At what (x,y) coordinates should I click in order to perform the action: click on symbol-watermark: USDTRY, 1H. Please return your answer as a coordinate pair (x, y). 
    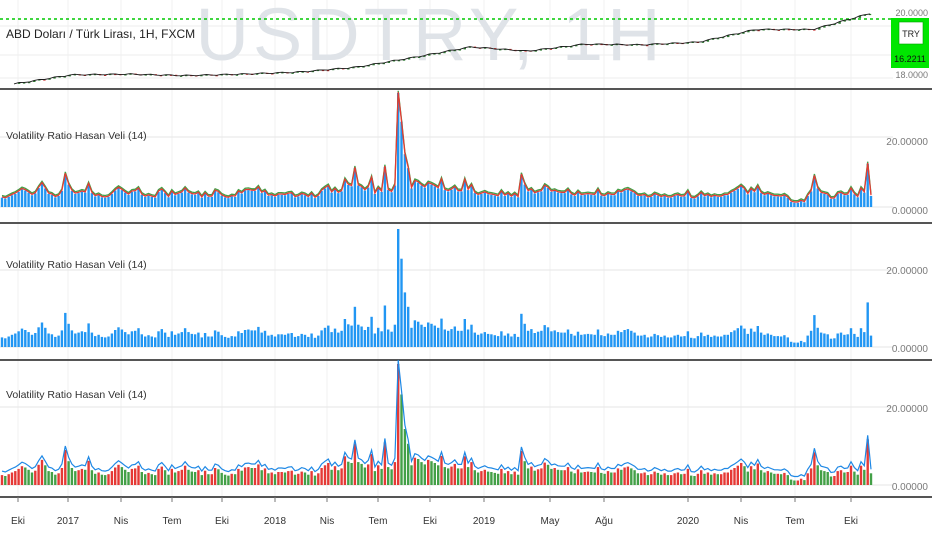
    Looking at the image, I should click on (429, 38).